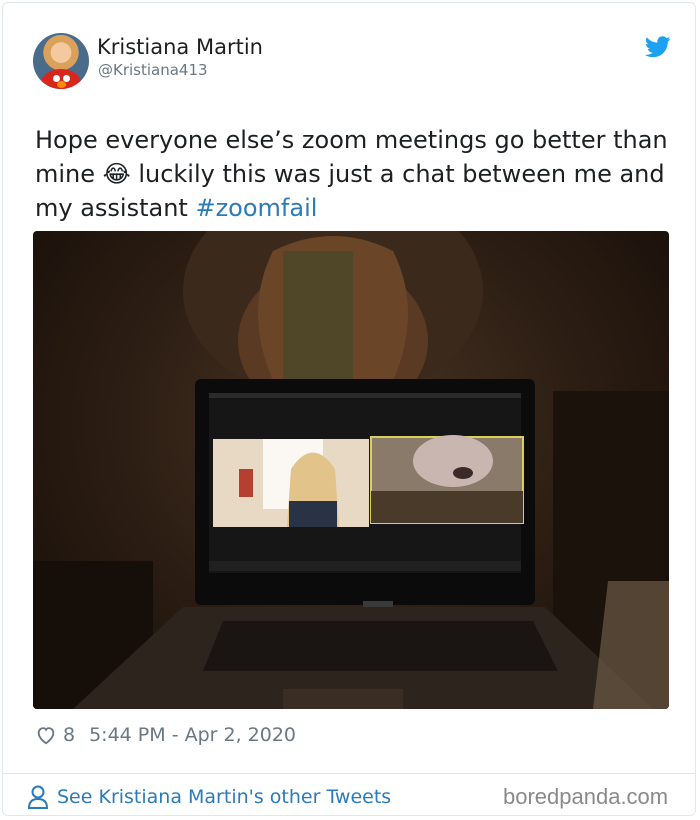 Image resolution: width=700 pixels, height=820 pixels. What do you see at coordinates (116, 174) in the screenshot?
I see `tears-of-joy-emoji: 😂` at bounding box center [116, 174].